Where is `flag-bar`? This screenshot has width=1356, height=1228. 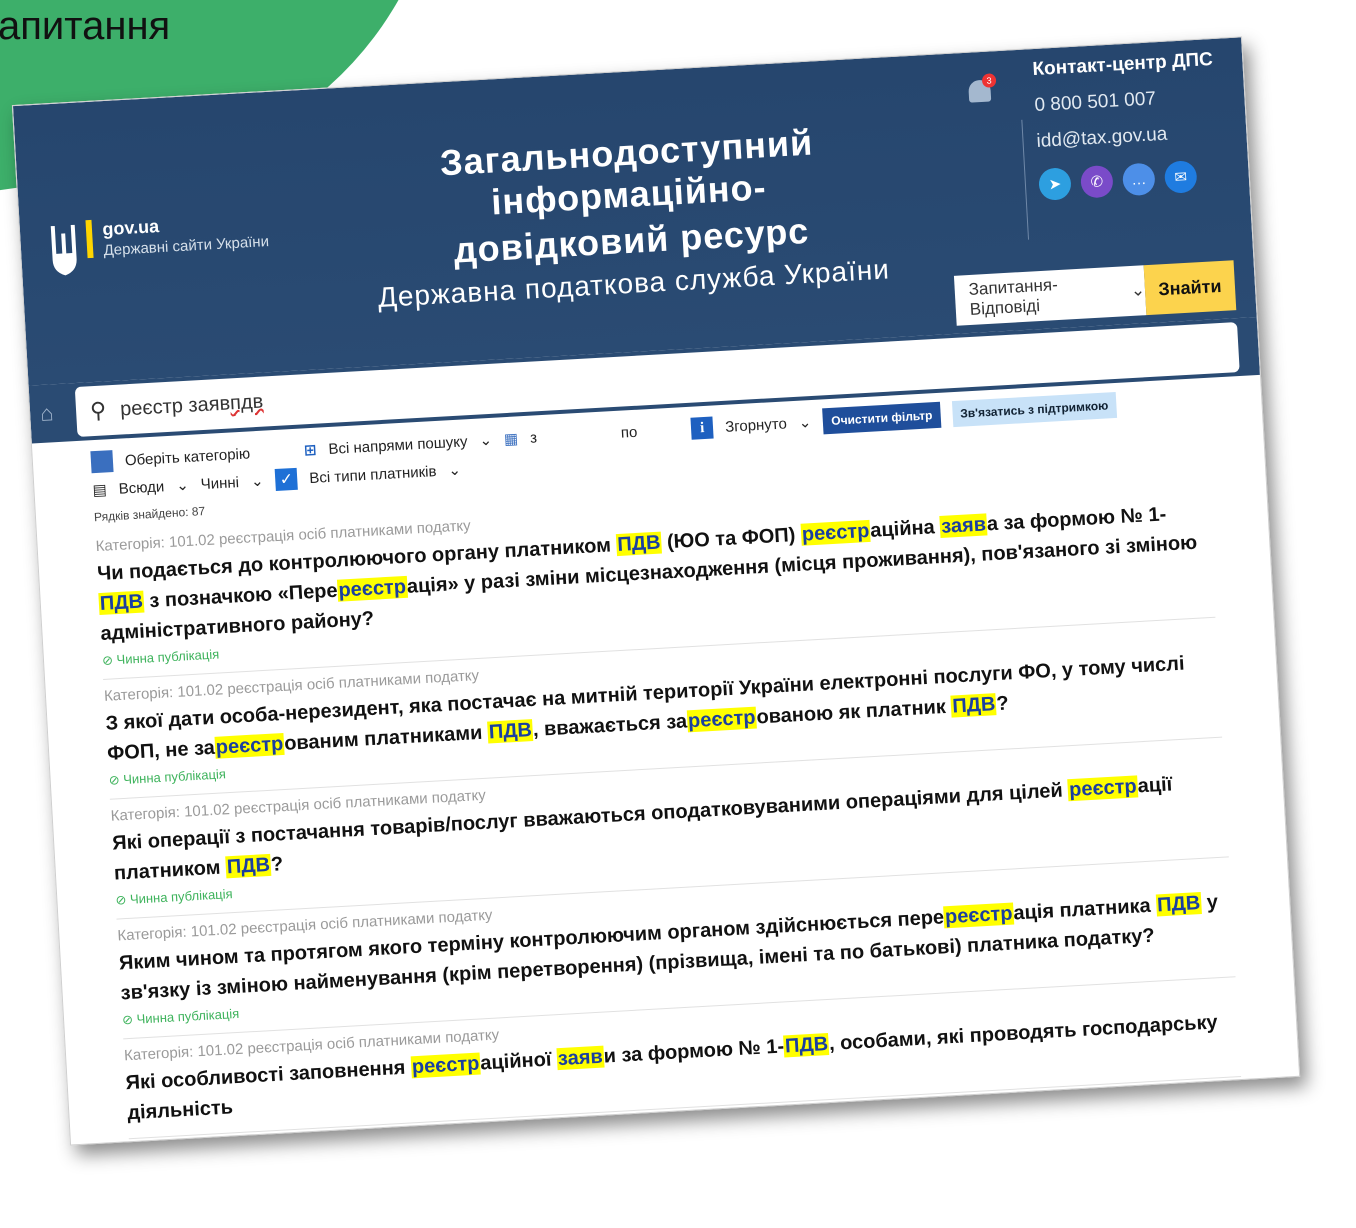
flag-bar is located at coordinates (89, 239).